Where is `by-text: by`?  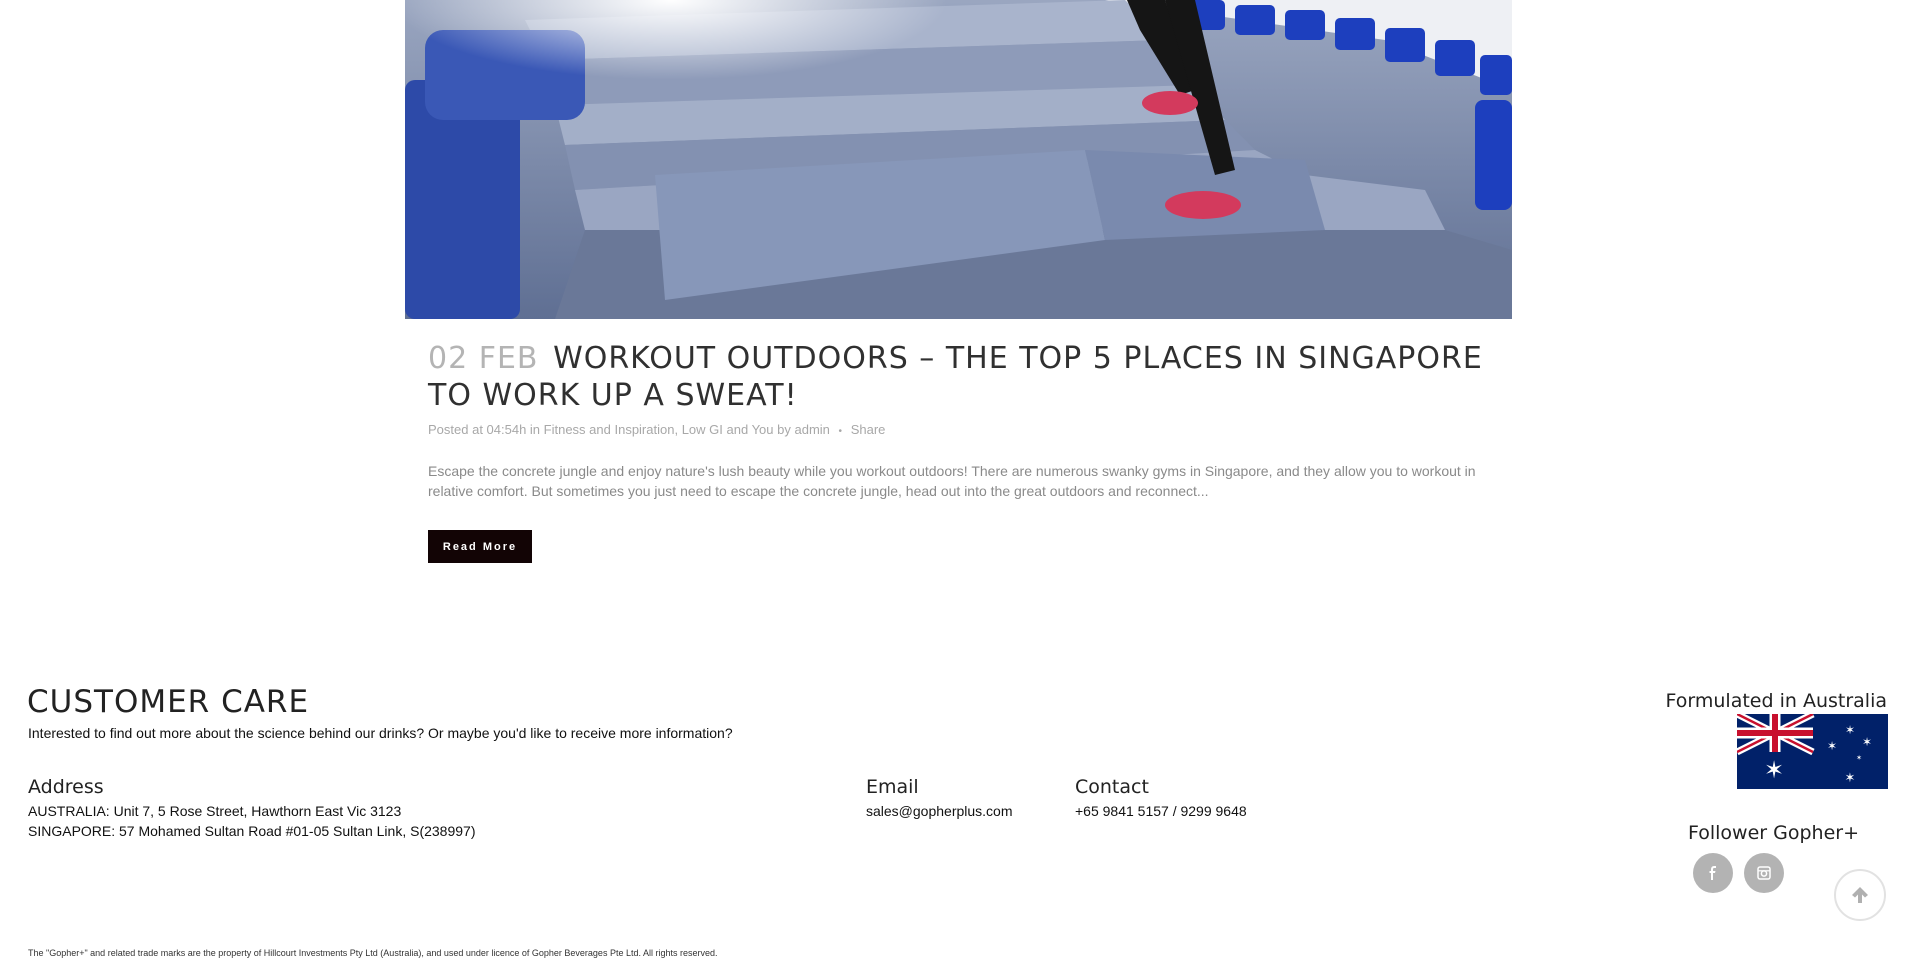
by-text: by is located at coordinates (784, 429).